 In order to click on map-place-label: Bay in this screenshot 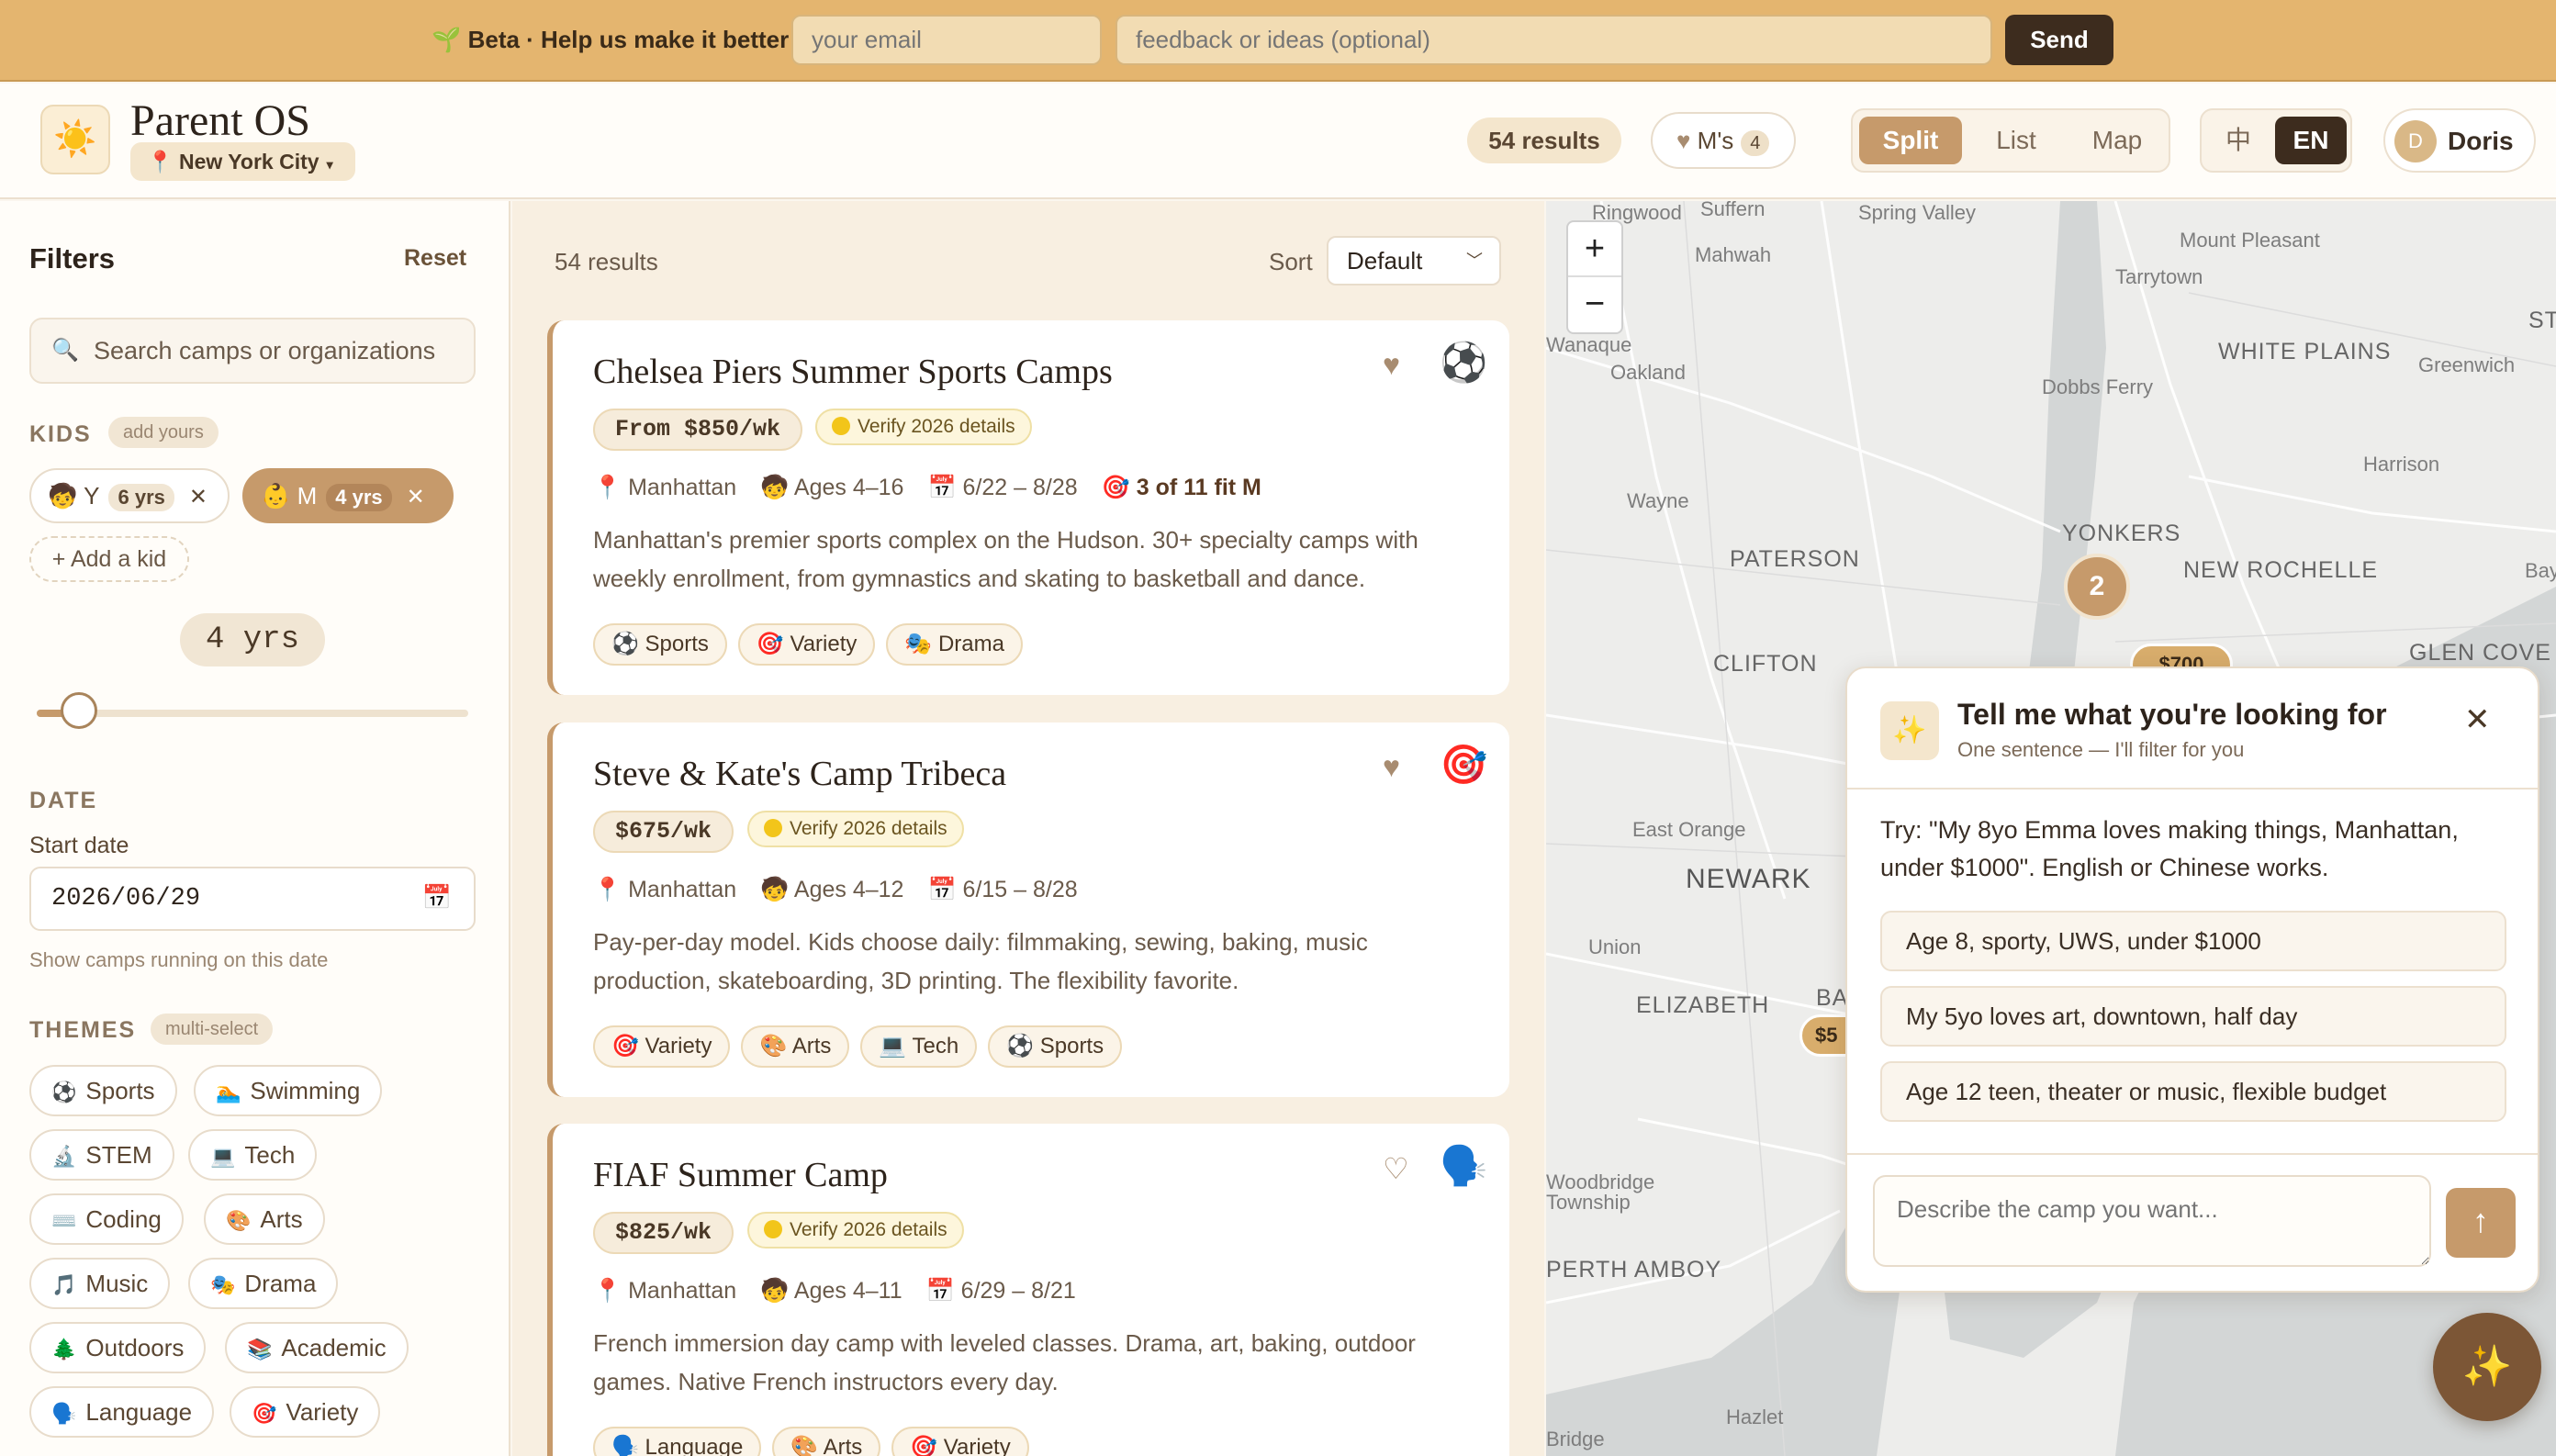, I will do `click(2540, 570)`.